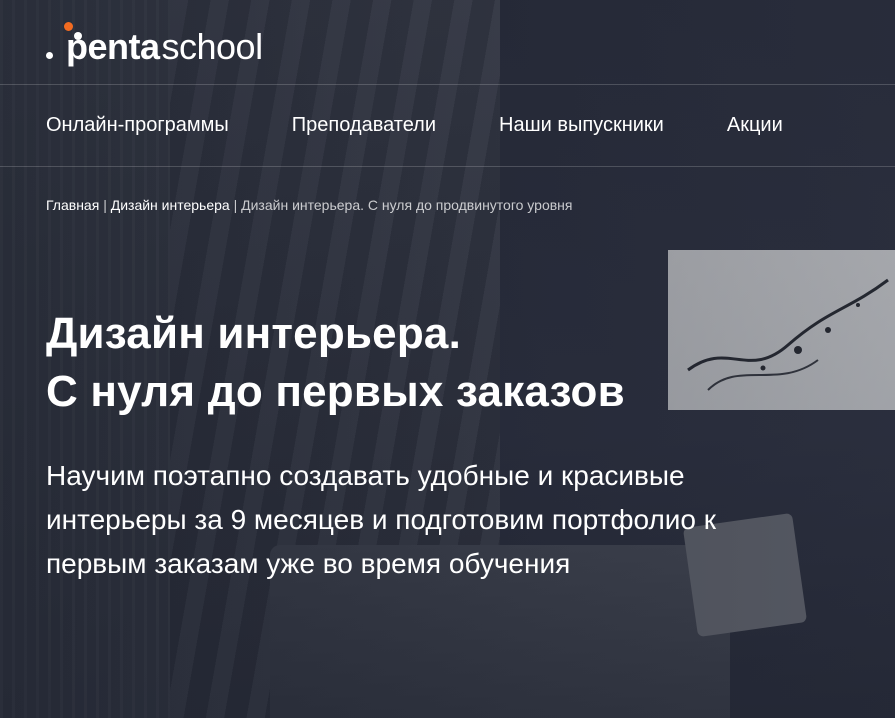  I want to click on nav-item-online-programs: Онлайн-программы, so click(137, 125).